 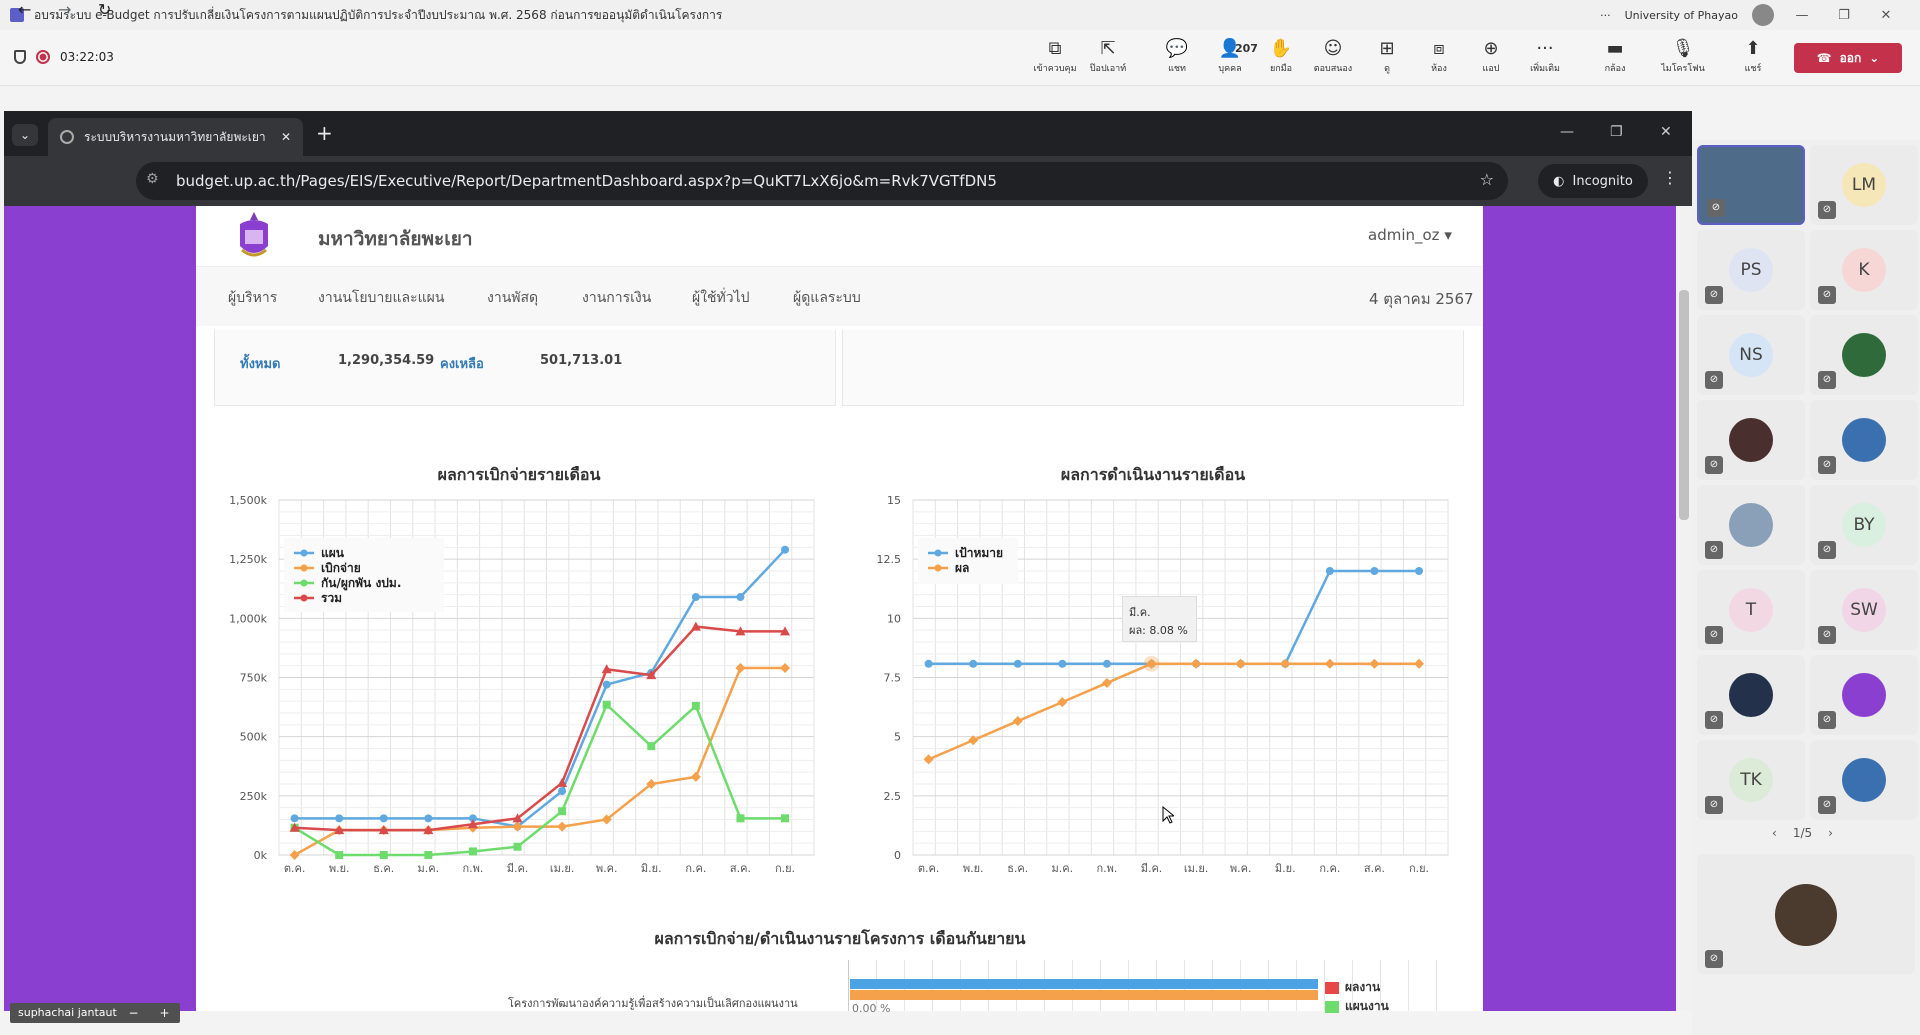 I want to click on bar-disbursed, so click(x=1084, y=995).